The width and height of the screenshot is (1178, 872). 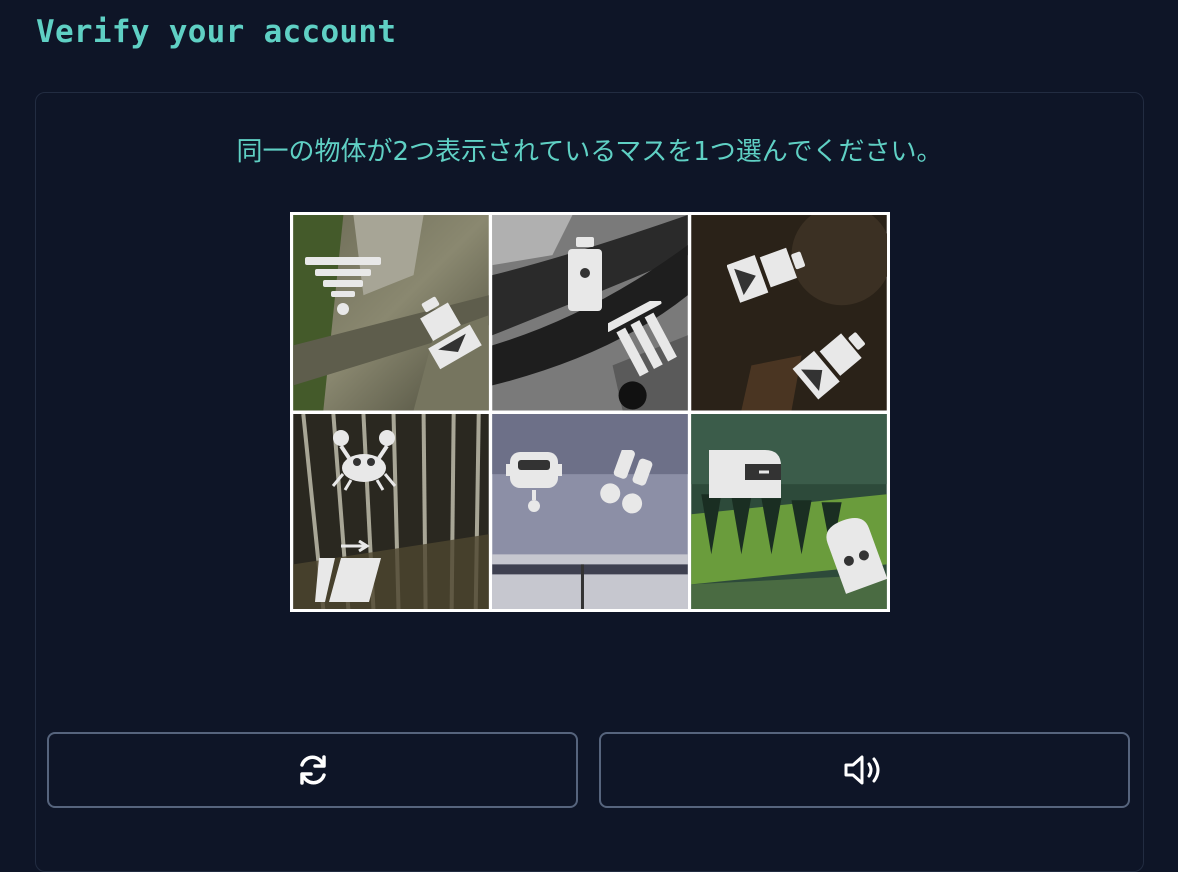 What do you see at coordinates (364, 460) in the screenshot?
I see `crab-icon` at bounding box center [364, 460].